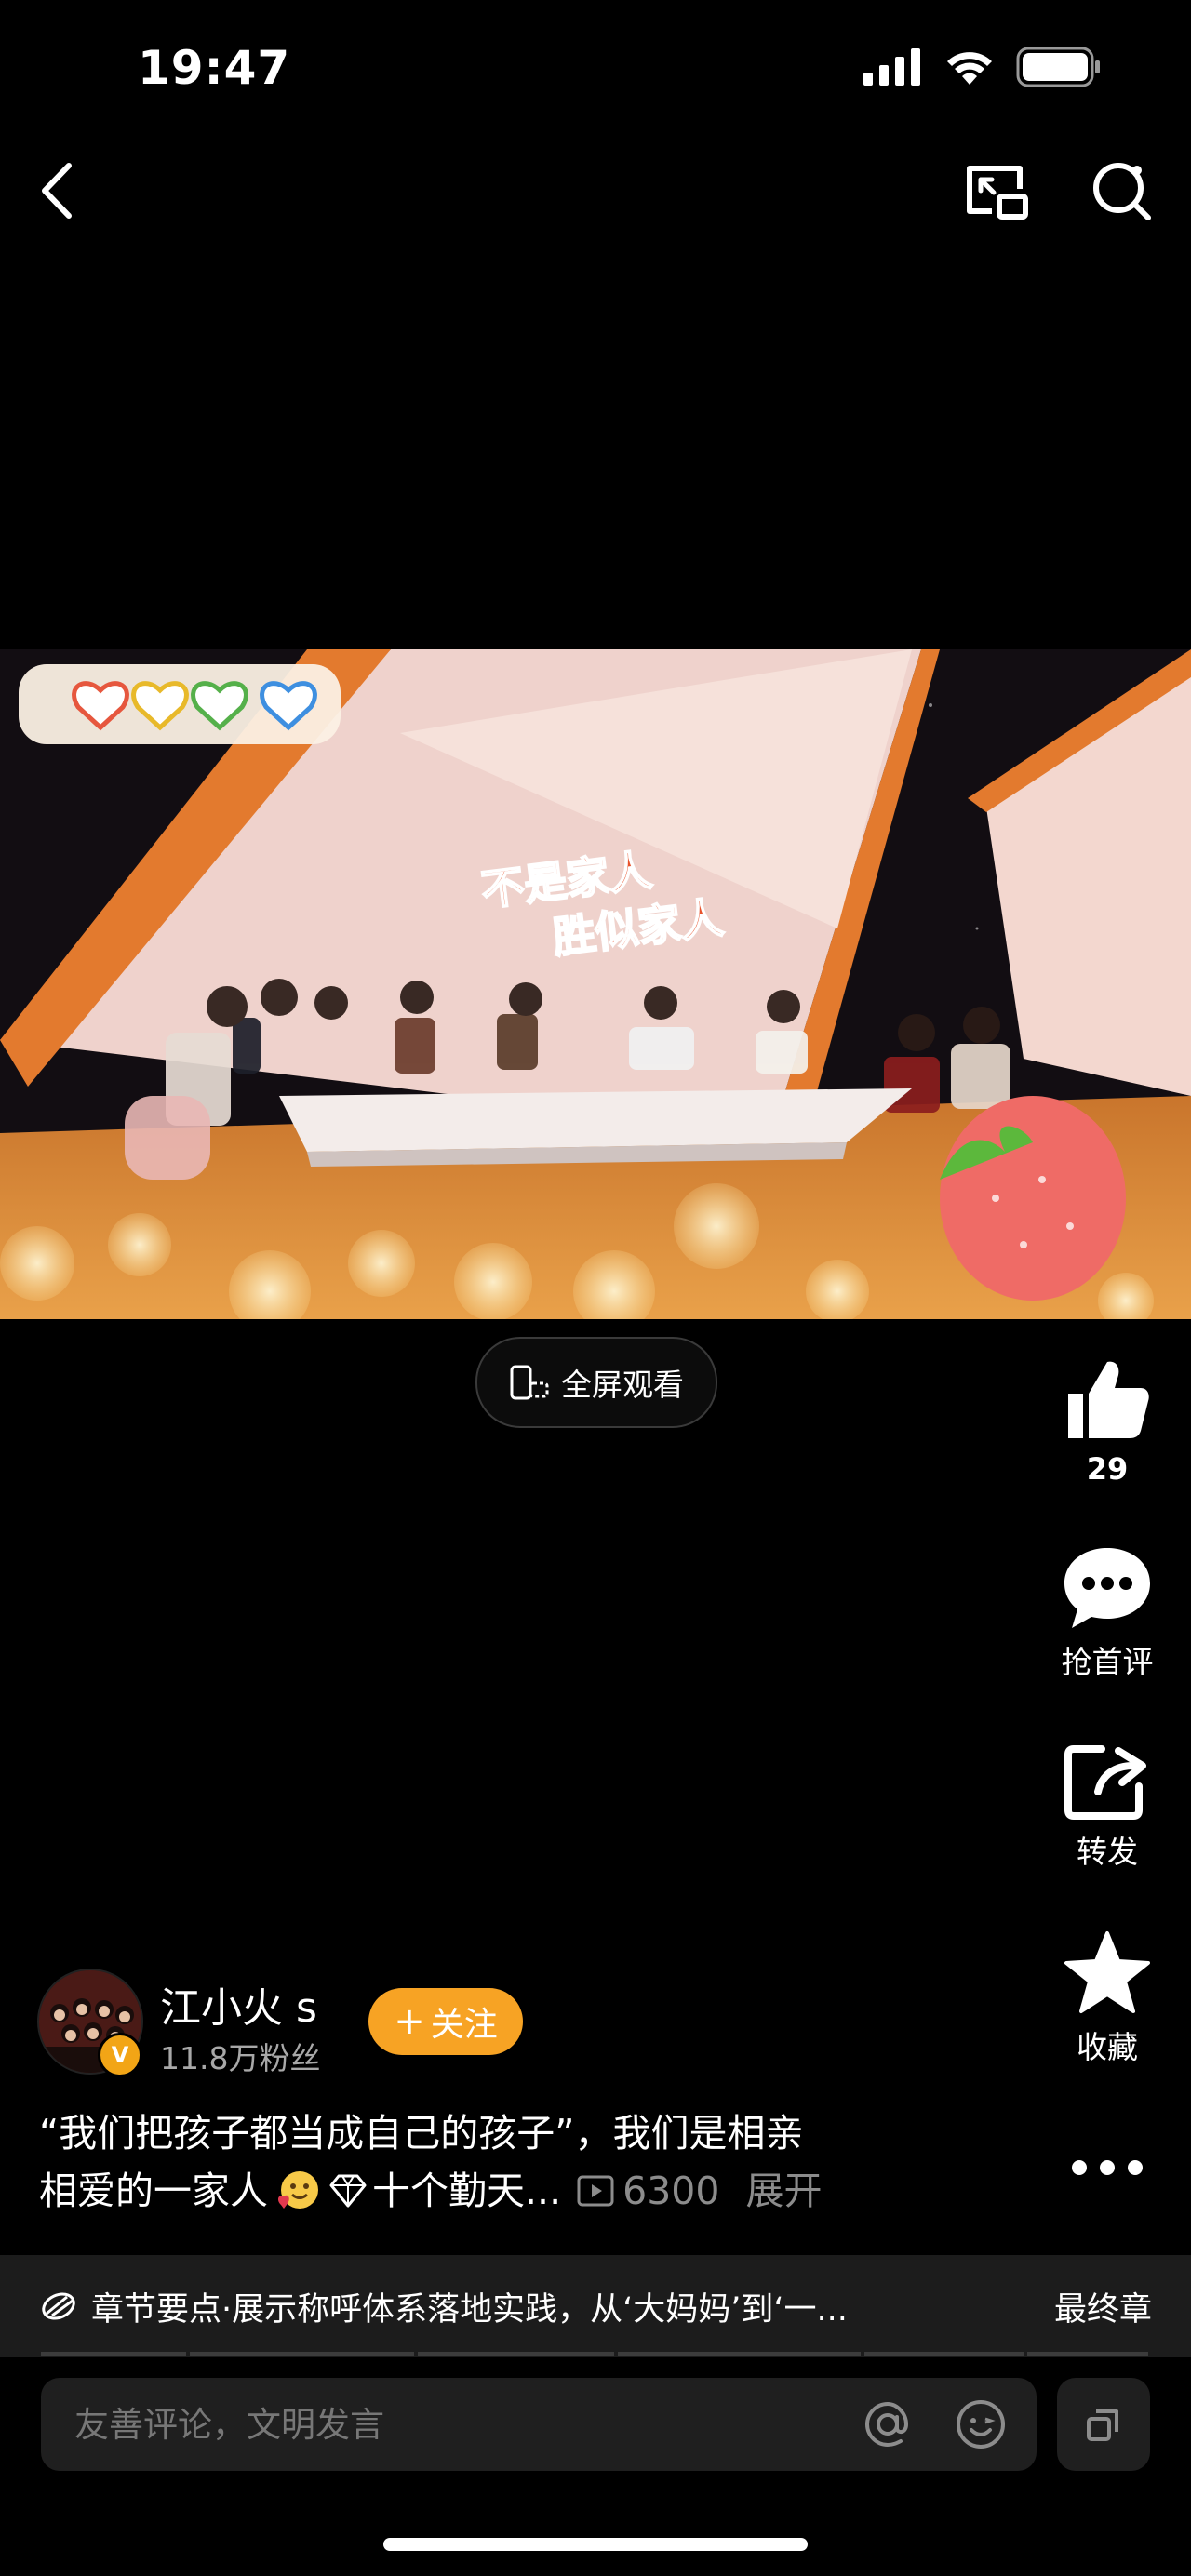 This screenshot has height=2576, width=1191. What do you see at coordinates (595, 2191) in the screenshot?
I see `play-count-icon` at bounding box center [595, 2191].